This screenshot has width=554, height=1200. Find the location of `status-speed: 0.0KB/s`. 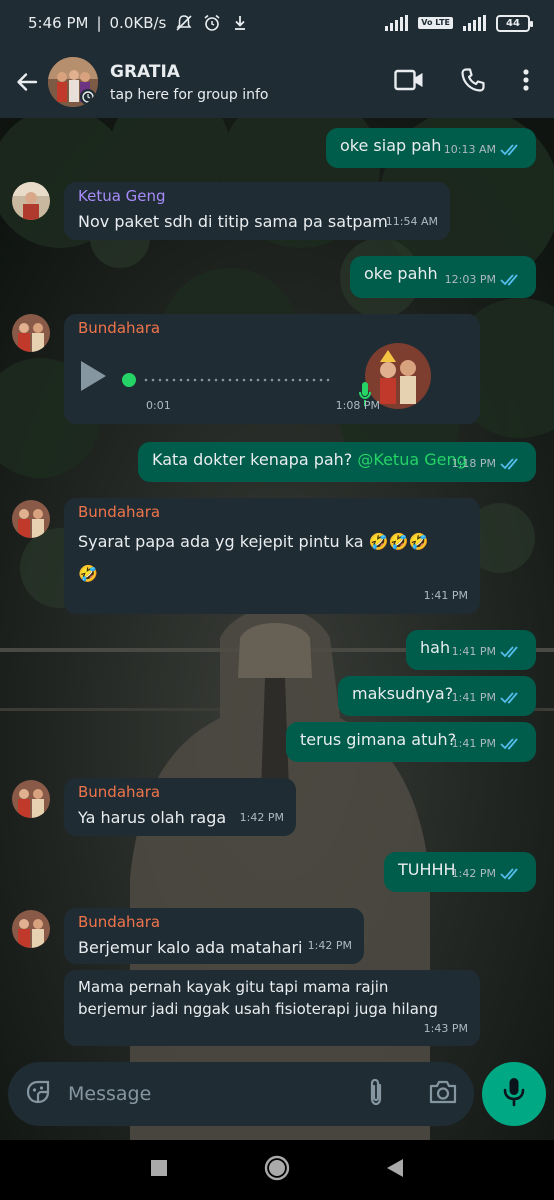

status-speed: 0.0KB/s is located at coordinates (138, 23).